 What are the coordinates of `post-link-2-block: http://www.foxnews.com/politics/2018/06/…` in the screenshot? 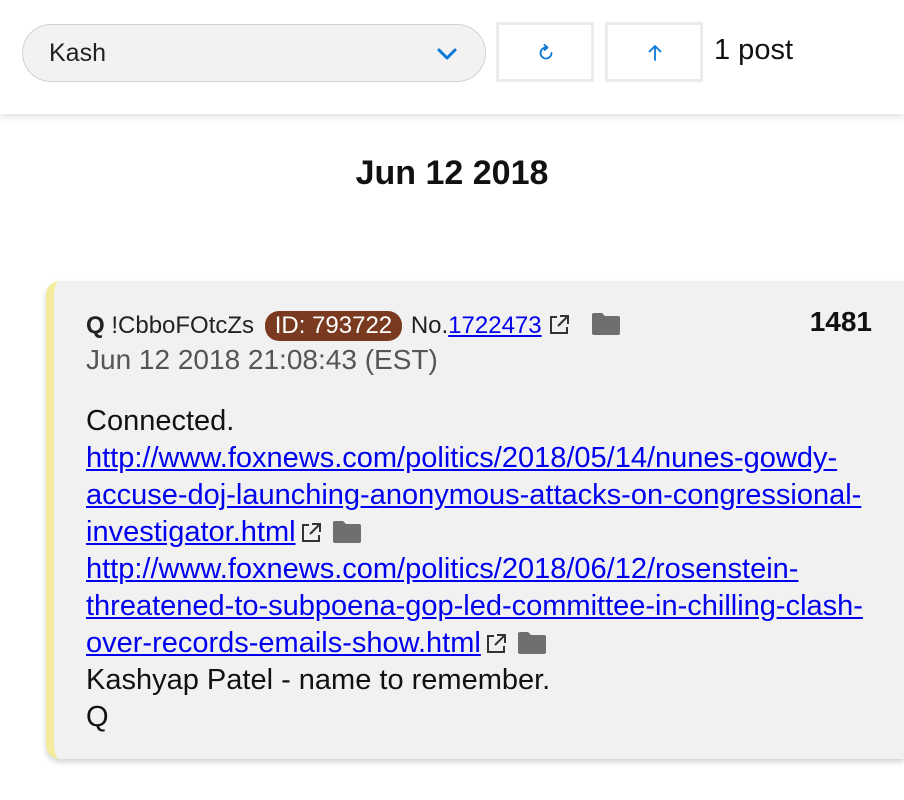 It's located at (486, 606).